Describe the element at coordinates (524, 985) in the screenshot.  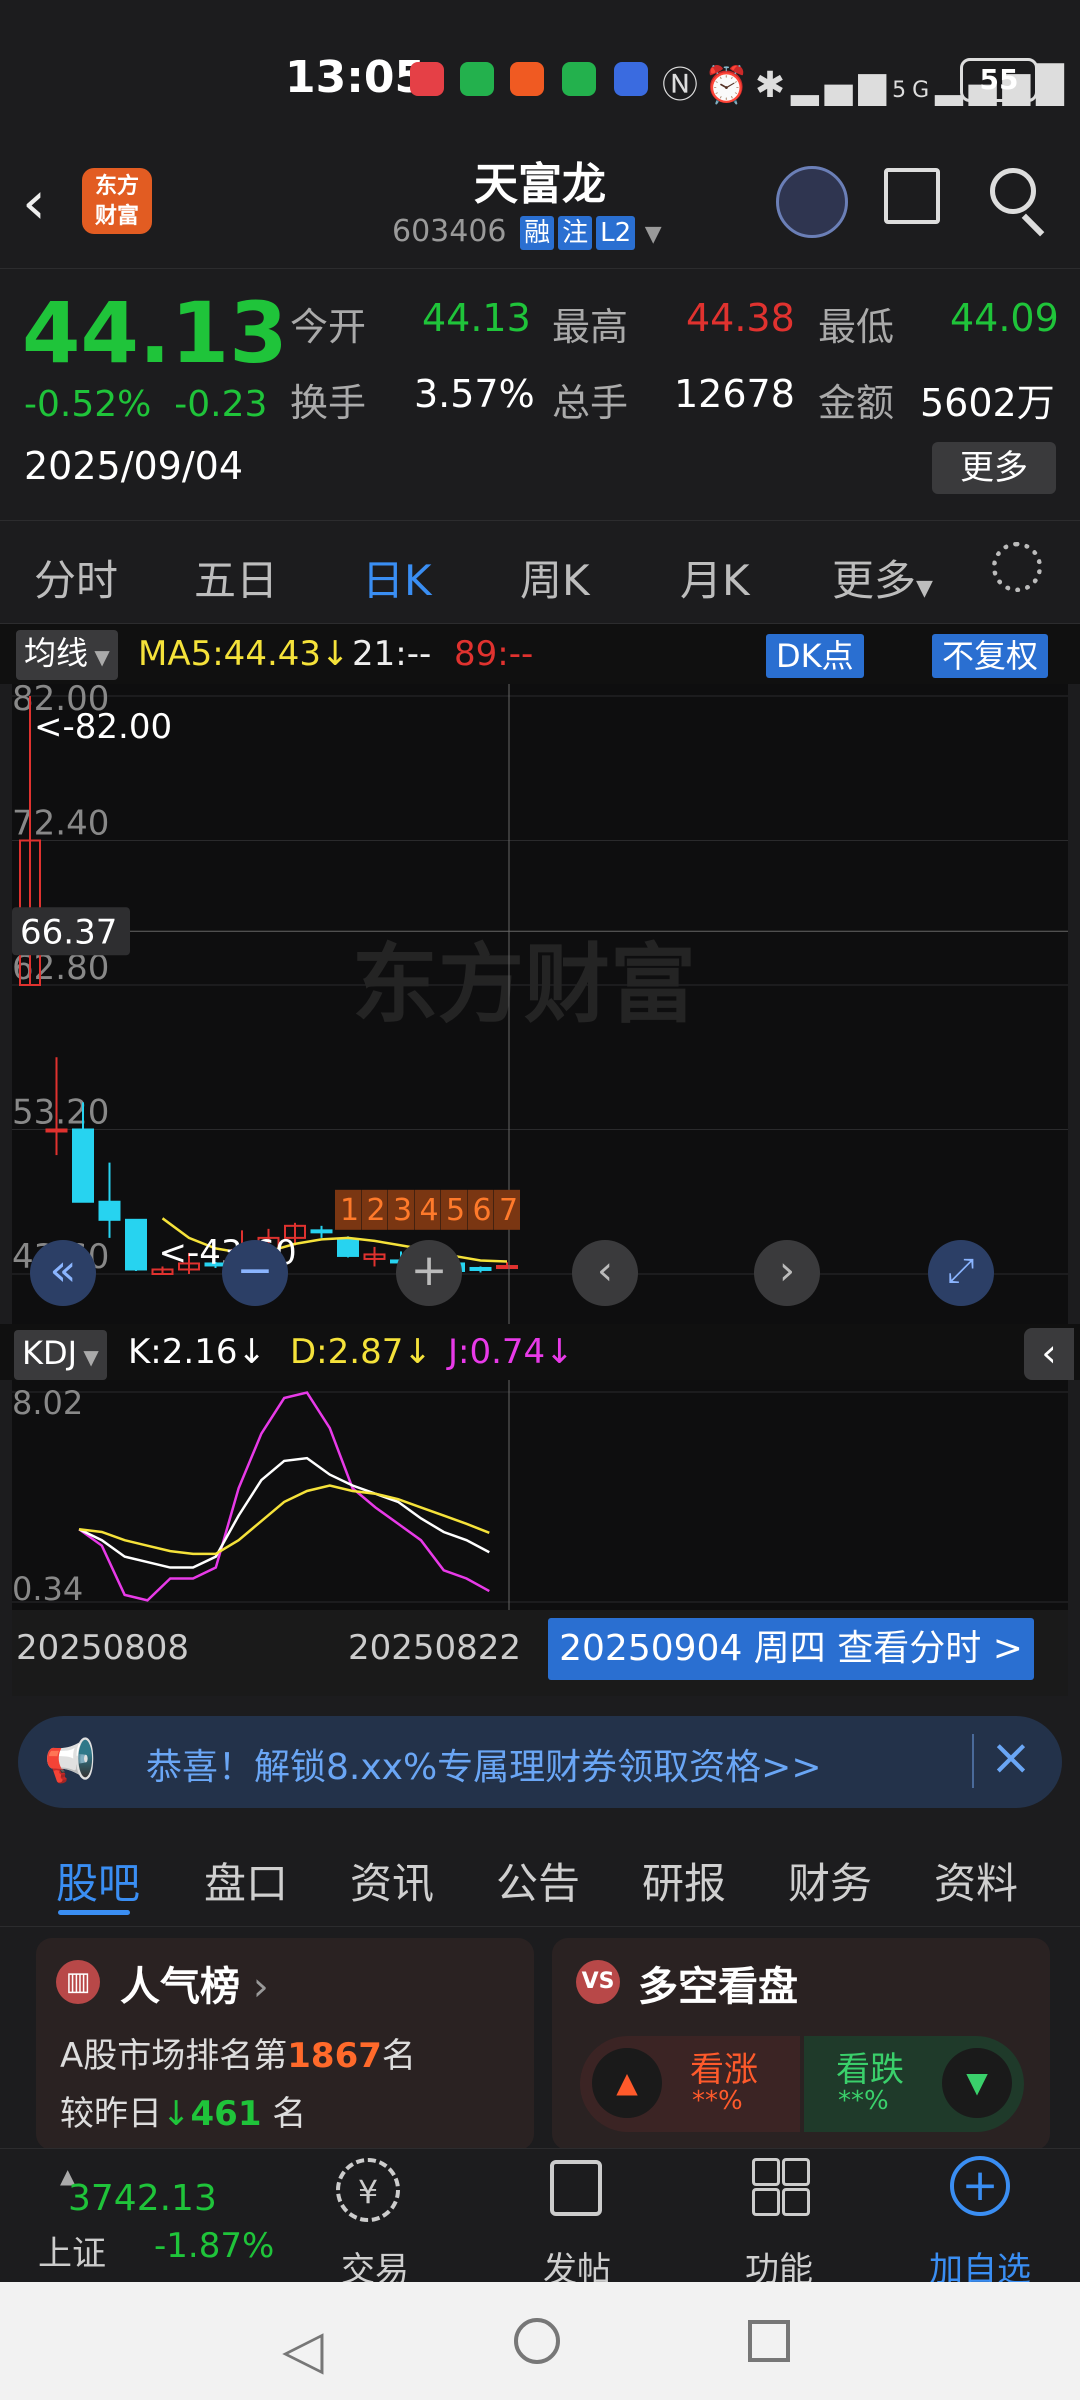
I see `watermark: 东方财富` at that location.